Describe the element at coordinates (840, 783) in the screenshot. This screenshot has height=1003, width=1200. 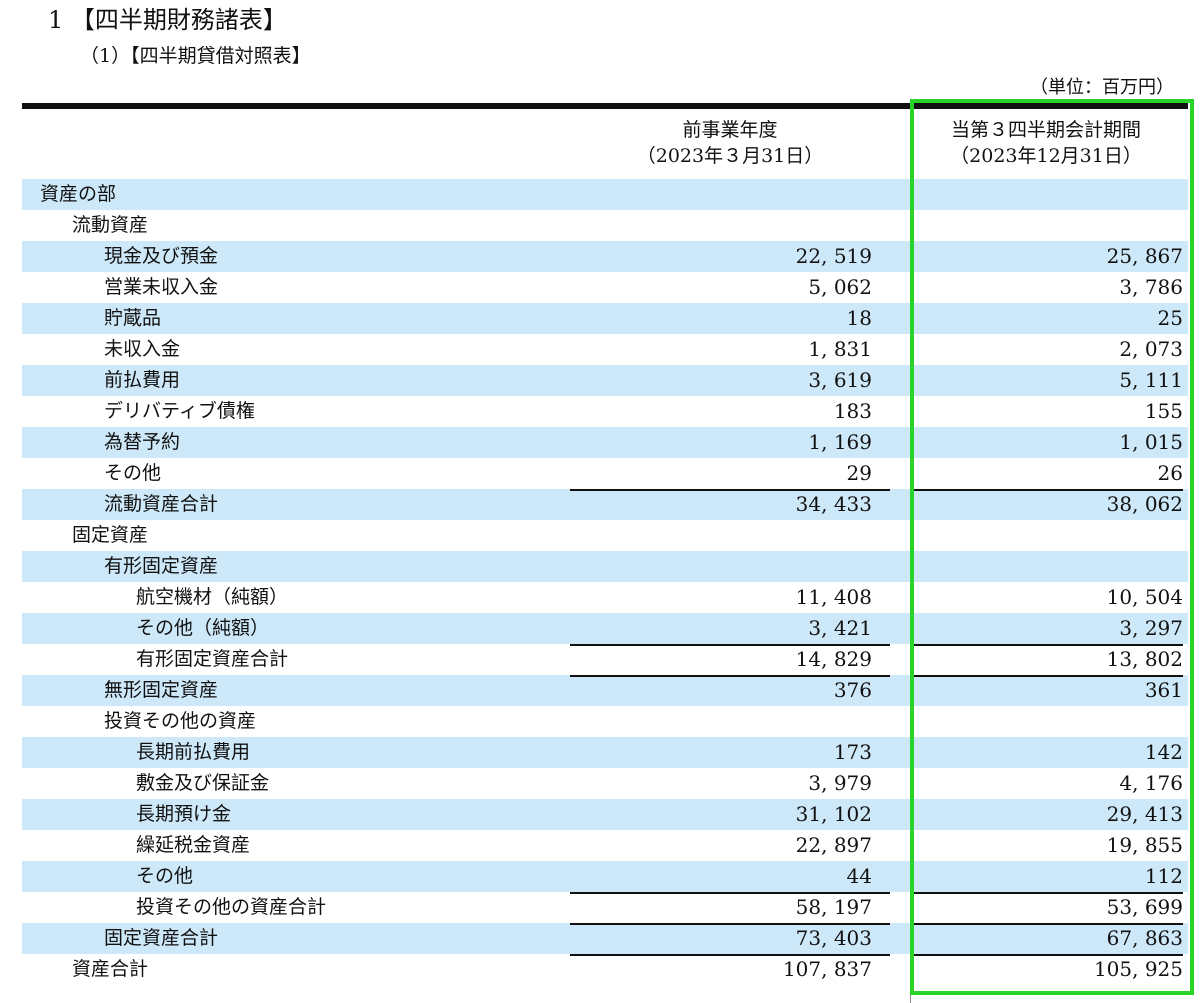
I see `prev-period-value: 3, 979` at that location.